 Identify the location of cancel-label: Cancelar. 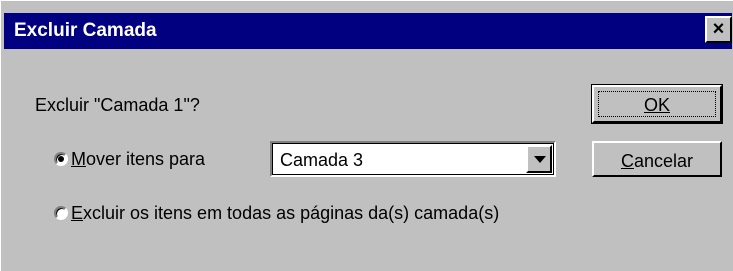
(657, 161).